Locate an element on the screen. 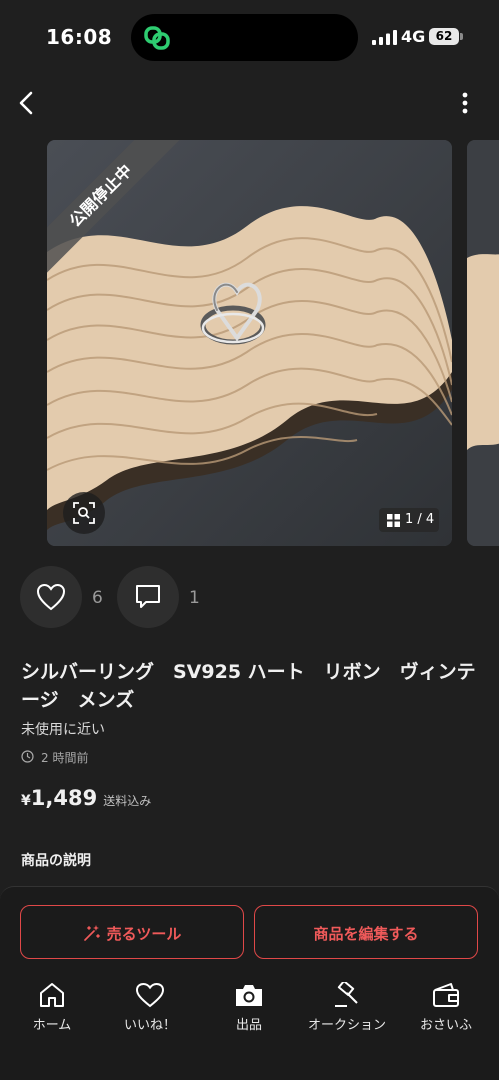 The height and width of the screenshot is (1080, 499). tab-list-item: 出品 is located at coordinates (249, 1007).